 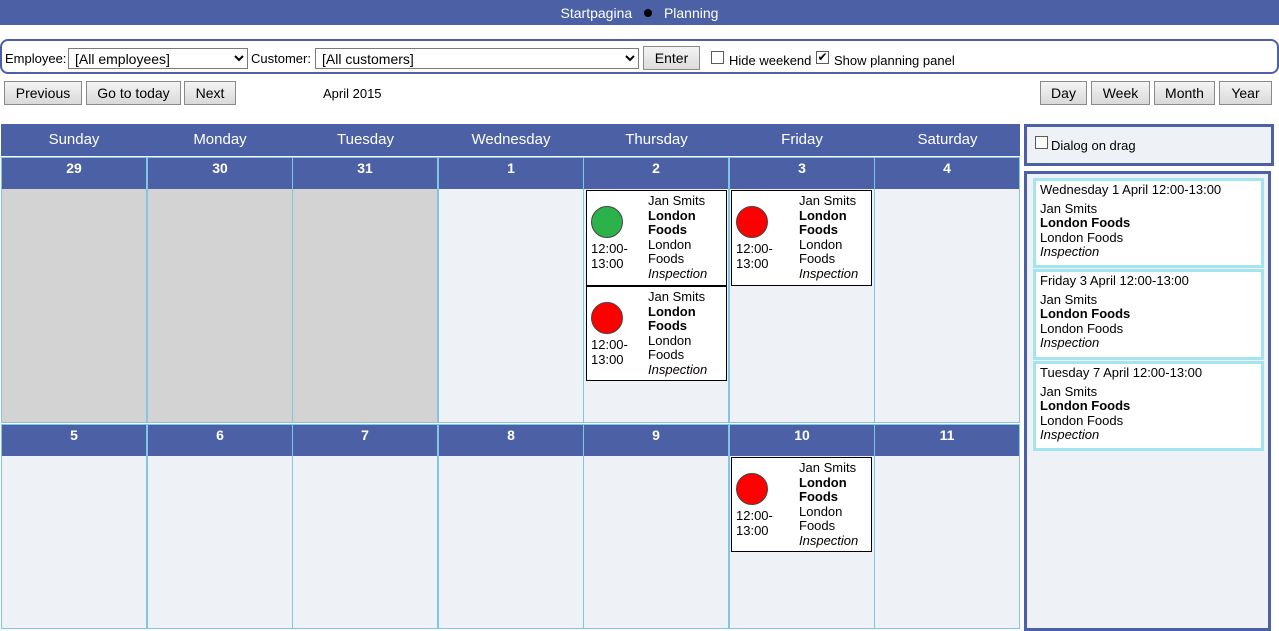 I want to click on date-header: 5, so click(x=74, y=440).